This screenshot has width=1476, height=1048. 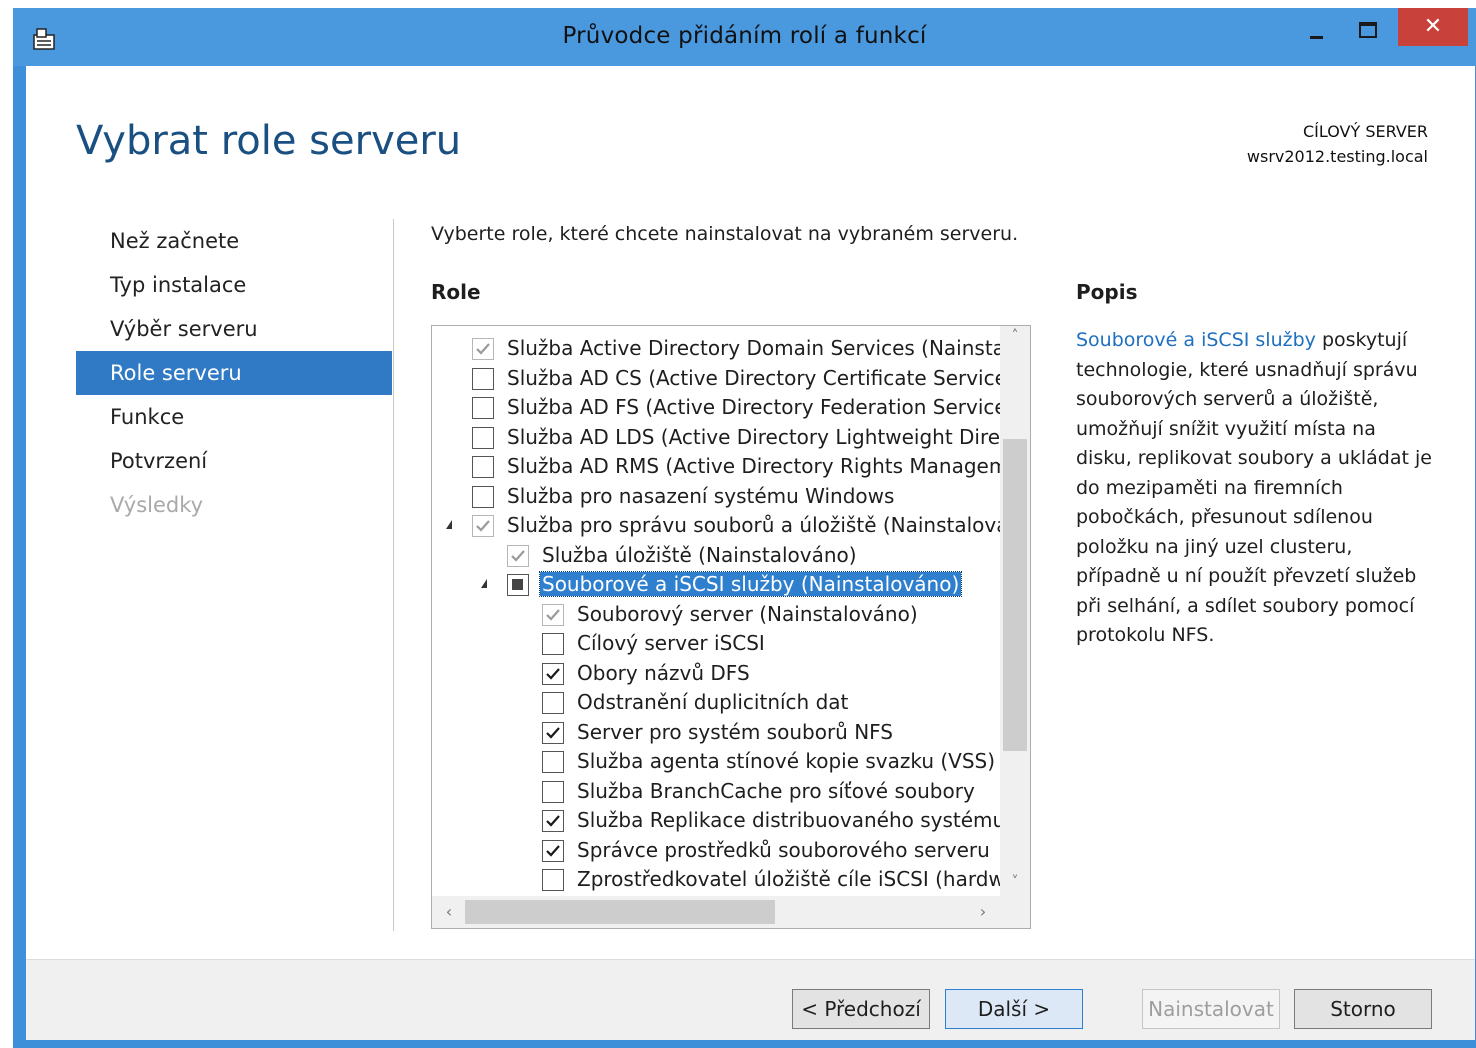 What do you see at coordinates (449, 913) in the screenshot?
I see `scroll-left-icon: ‹` at bounding box center [449, 913].